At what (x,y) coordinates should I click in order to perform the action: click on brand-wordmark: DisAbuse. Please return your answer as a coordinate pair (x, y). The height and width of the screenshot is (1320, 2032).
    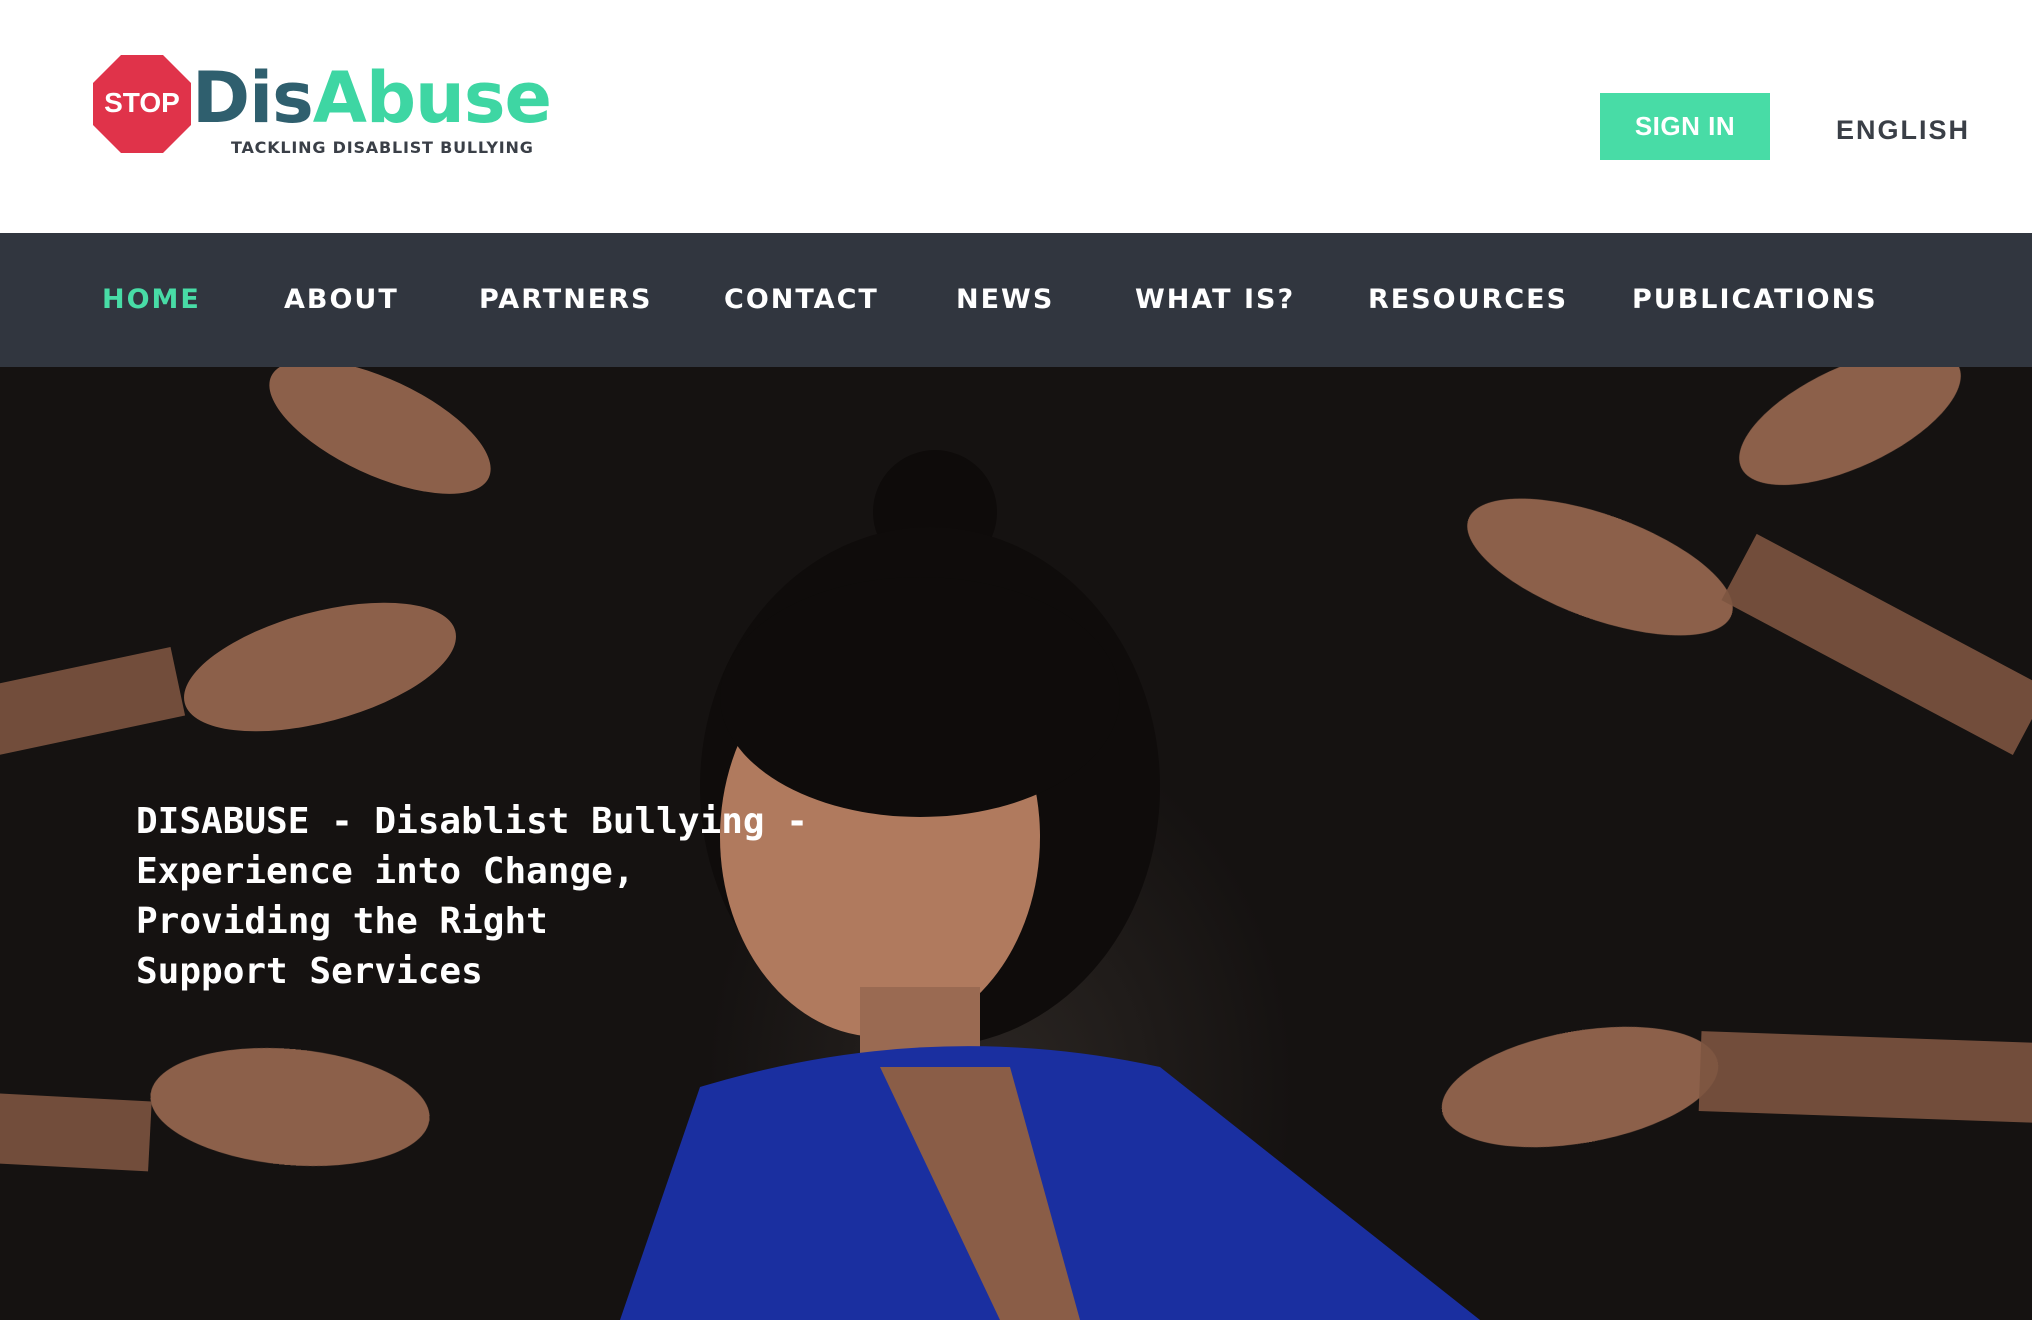
    Looking at the image, I should click on (372, 98).